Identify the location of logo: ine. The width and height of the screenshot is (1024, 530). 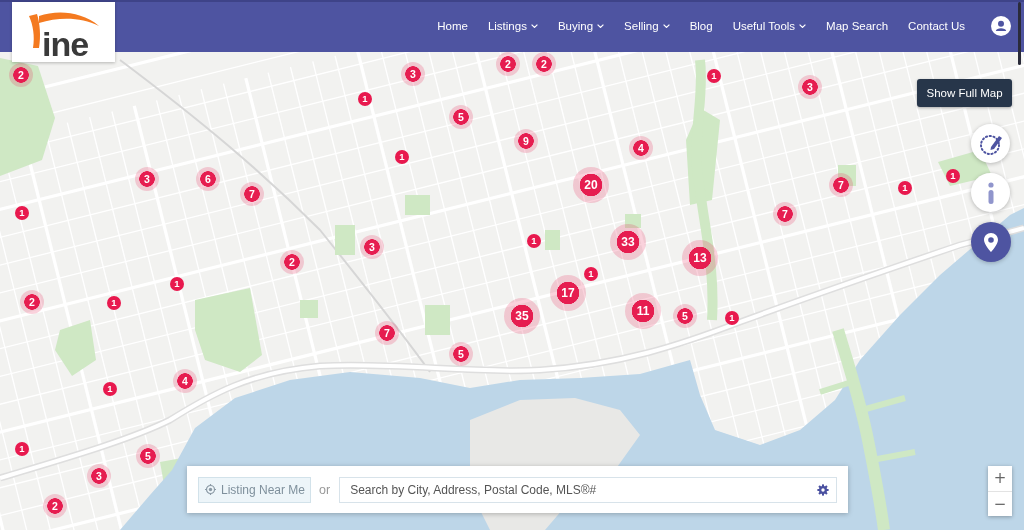
(63, 32).